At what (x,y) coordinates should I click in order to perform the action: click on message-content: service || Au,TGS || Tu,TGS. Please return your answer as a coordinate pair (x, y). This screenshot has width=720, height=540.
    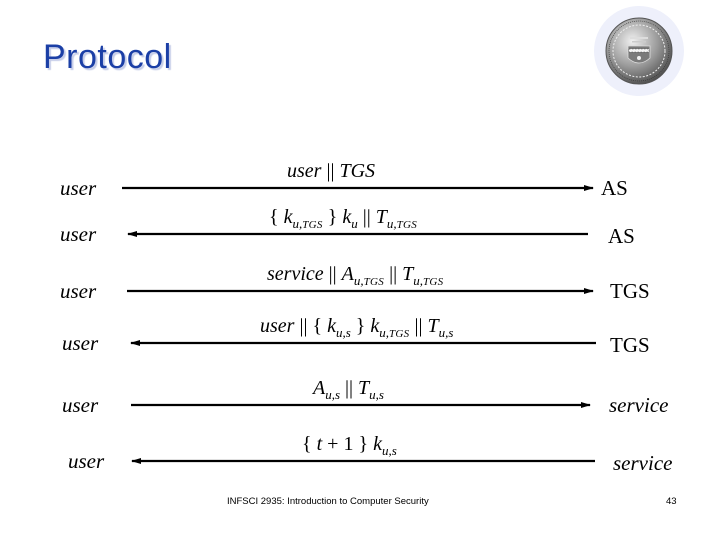
    Looking at the image, I should click on (355, 276).